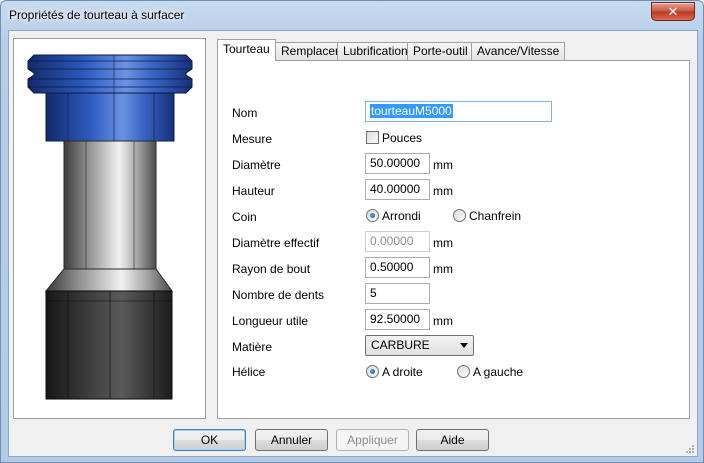  I want to click on nom-input: tourteauM5000, so click(458, 111).